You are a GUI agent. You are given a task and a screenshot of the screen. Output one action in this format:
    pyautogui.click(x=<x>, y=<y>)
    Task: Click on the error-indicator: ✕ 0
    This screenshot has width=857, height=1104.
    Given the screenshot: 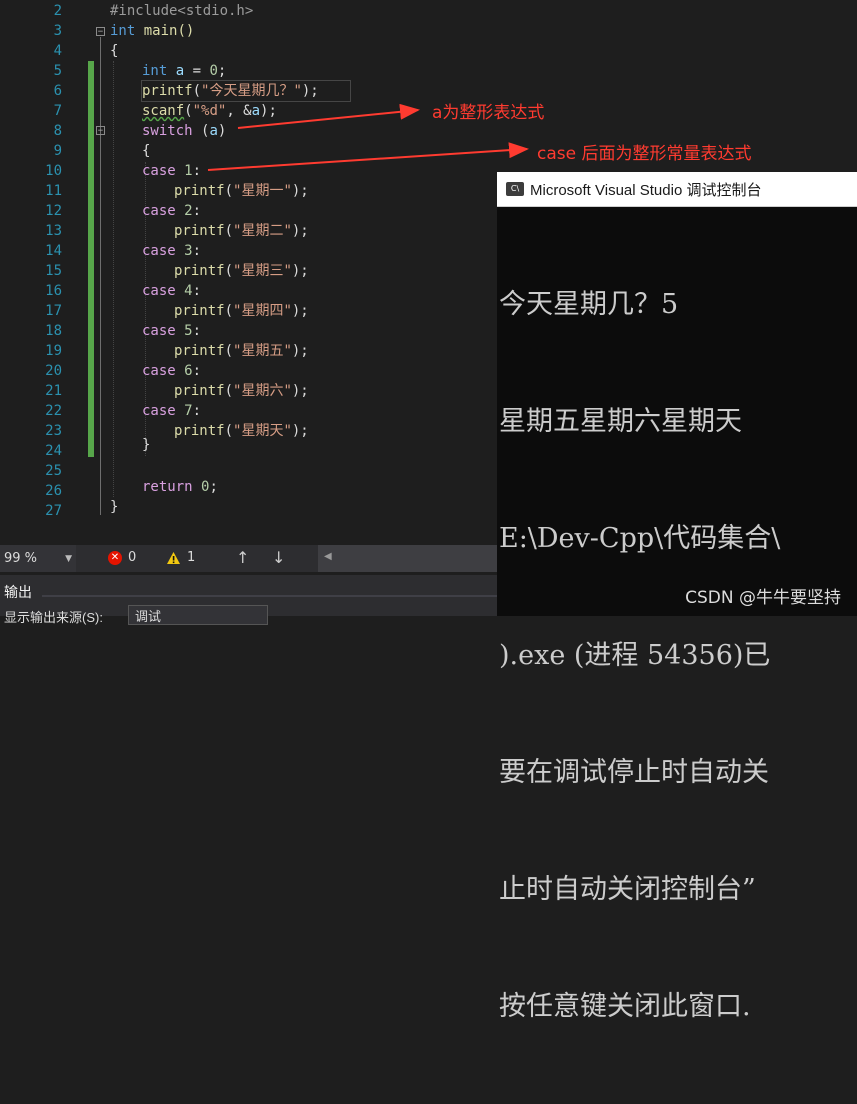 What is the action you would take?
    pyautogui.click(x=122, y=557)
    